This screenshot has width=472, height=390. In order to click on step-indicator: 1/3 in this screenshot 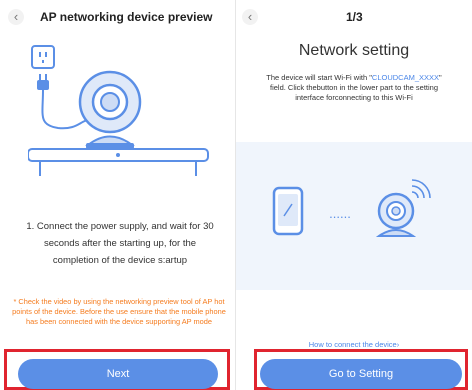, I will do `click(354, 17)`.